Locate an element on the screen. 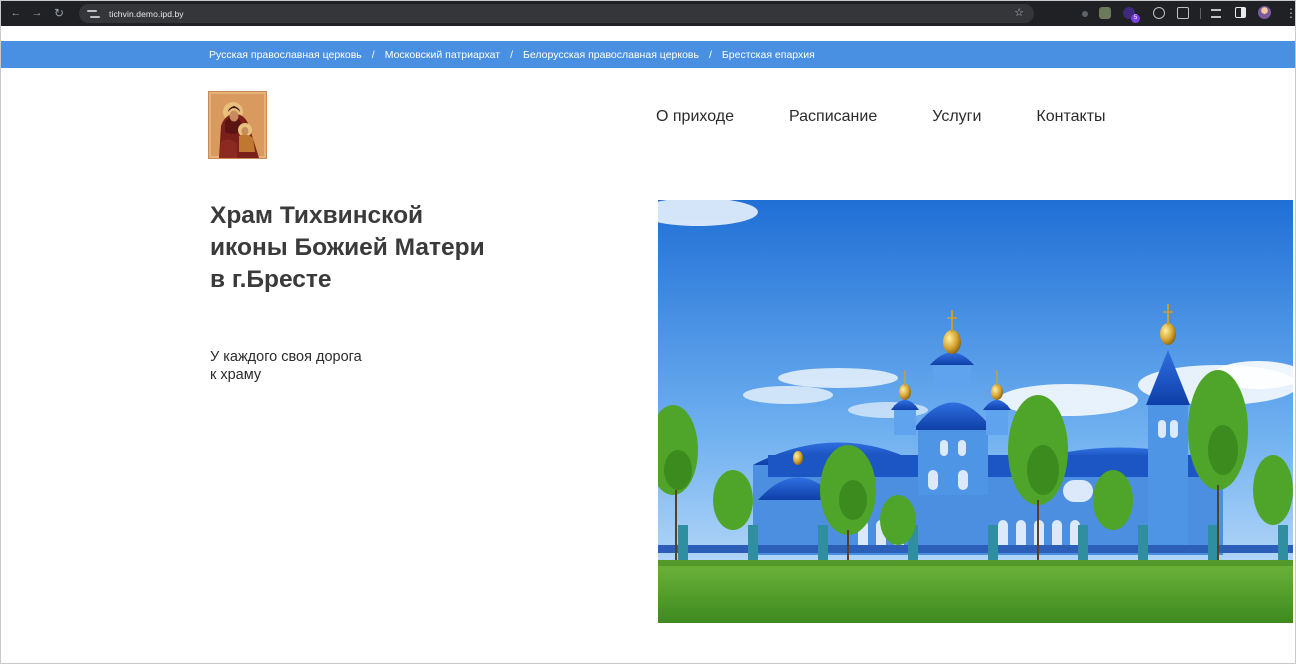 This screenshot has height=664, width=1296. page-title-line: иконы Божией Матери is located at coordinates (347, 247).